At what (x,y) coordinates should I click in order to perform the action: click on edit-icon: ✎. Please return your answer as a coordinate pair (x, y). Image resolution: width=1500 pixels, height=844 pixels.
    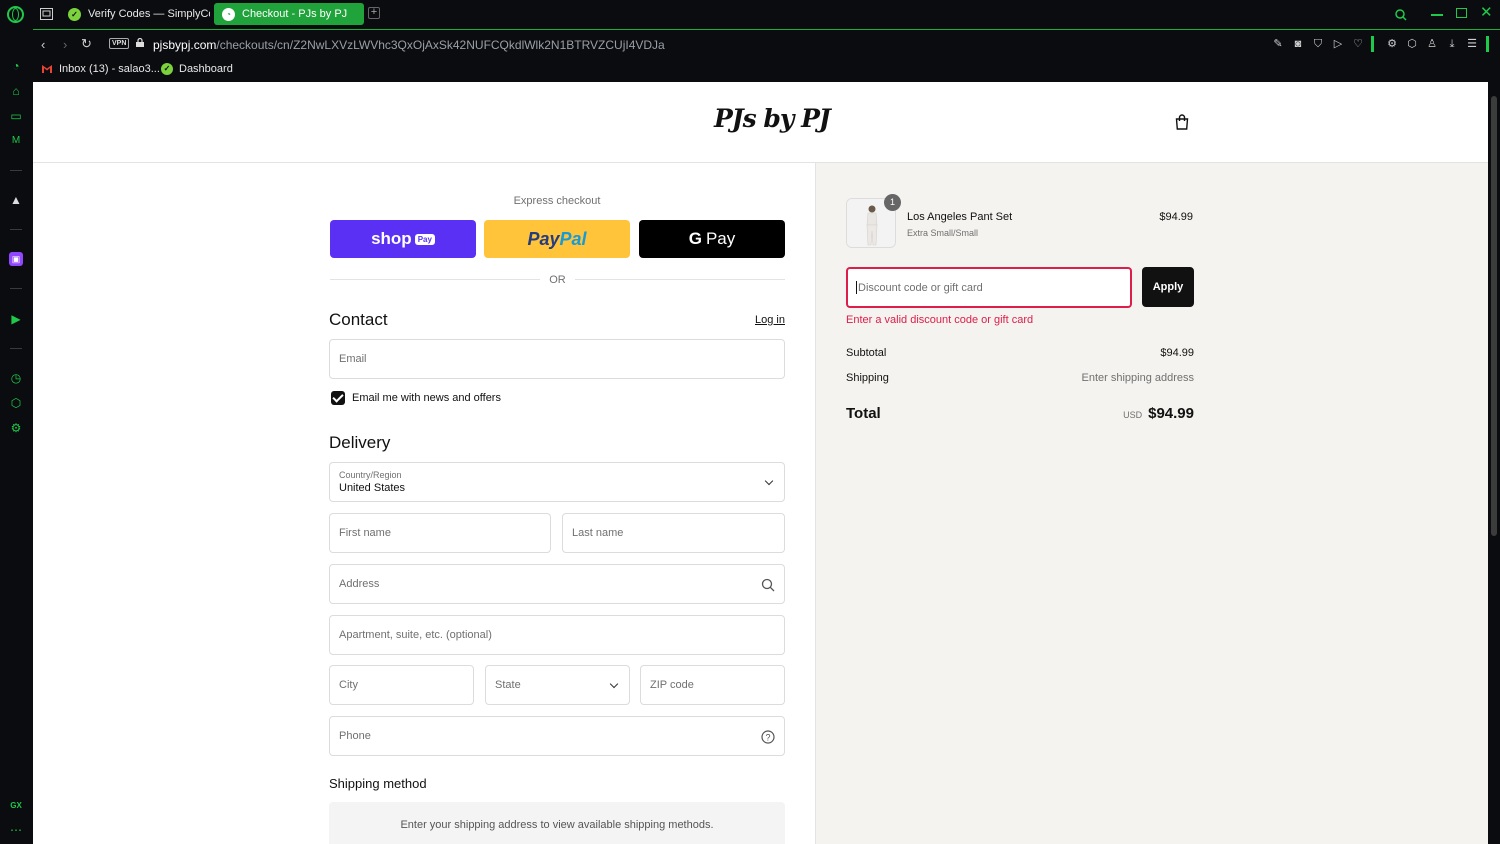
    Looking at the image, I should click on (1278, 44).